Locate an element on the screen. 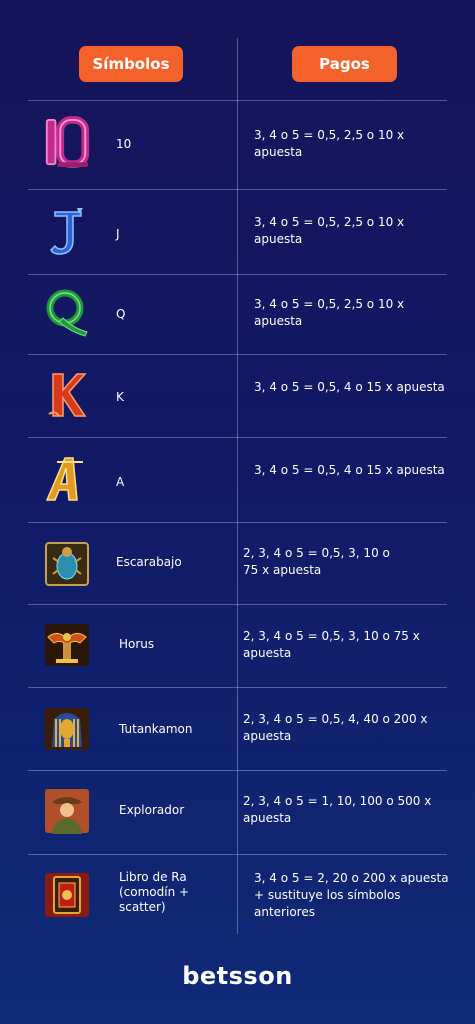  table-row: 10 3, 4 o 5 = 0,5, 2,5 o 10 x apuesta is located at coordinates (237, 144).